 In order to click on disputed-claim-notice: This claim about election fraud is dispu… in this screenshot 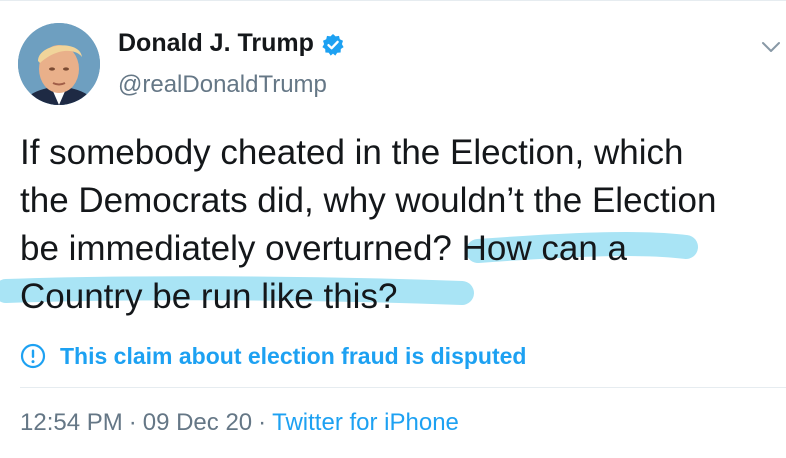, I will do `click(273, 356)`.